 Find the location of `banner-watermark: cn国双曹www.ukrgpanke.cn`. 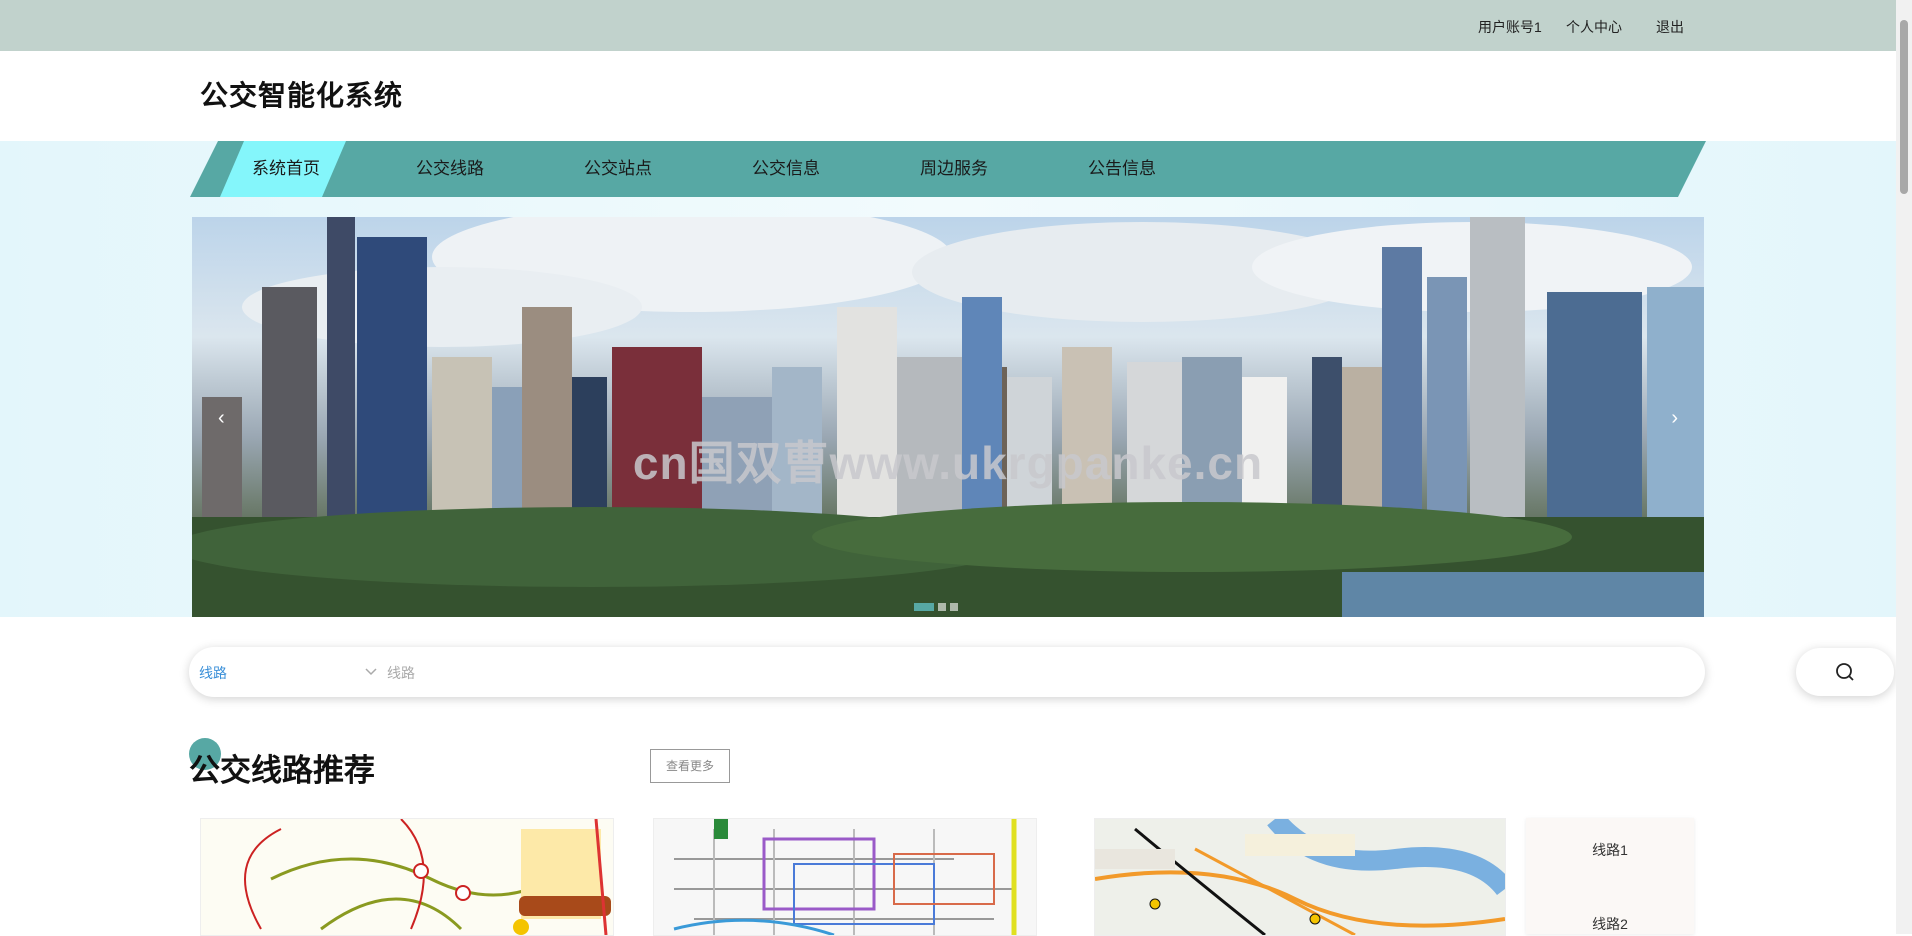

banner-watermark: cn国双曹www.ukrgpanke.cn is located at coordinates (948, 463).